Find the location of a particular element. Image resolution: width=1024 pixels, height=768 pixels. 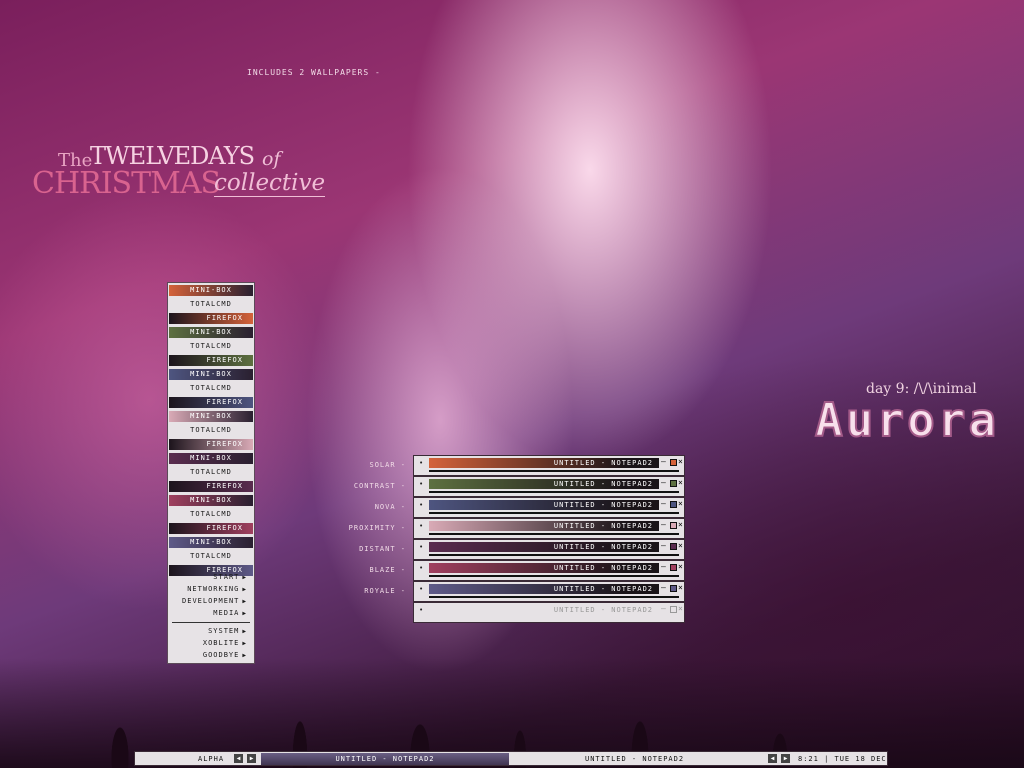

theme-label: DISTANT - is located at coordinates (382, 549).